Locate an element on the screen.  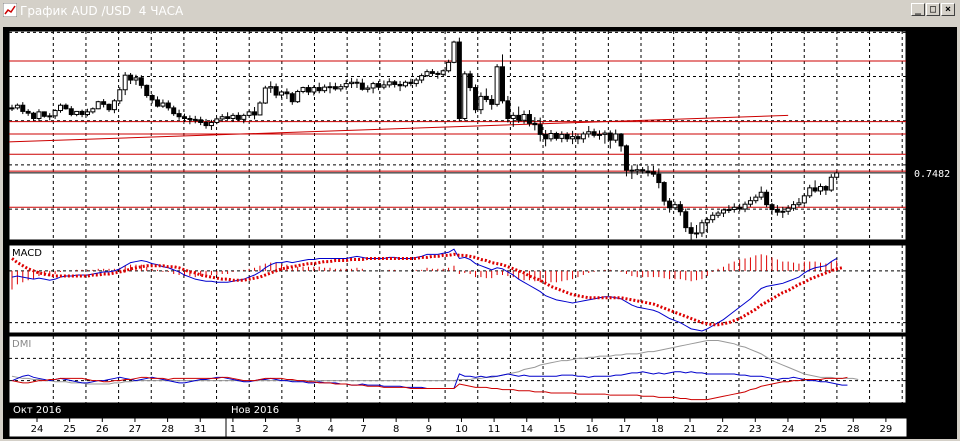
x-tick-label: 23 is located at coordinates (755, 429).